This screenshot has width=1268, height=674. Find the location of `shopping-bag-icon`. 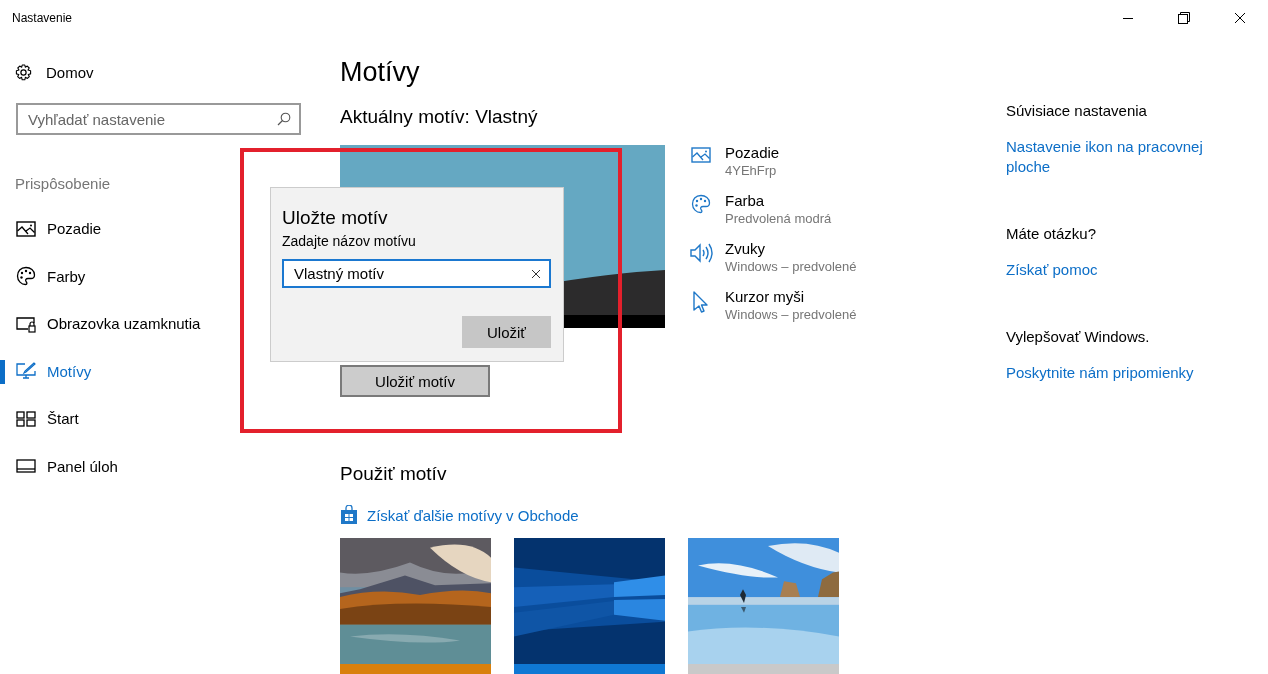

shopping-bag-icon is located at coordinates (349, 515).